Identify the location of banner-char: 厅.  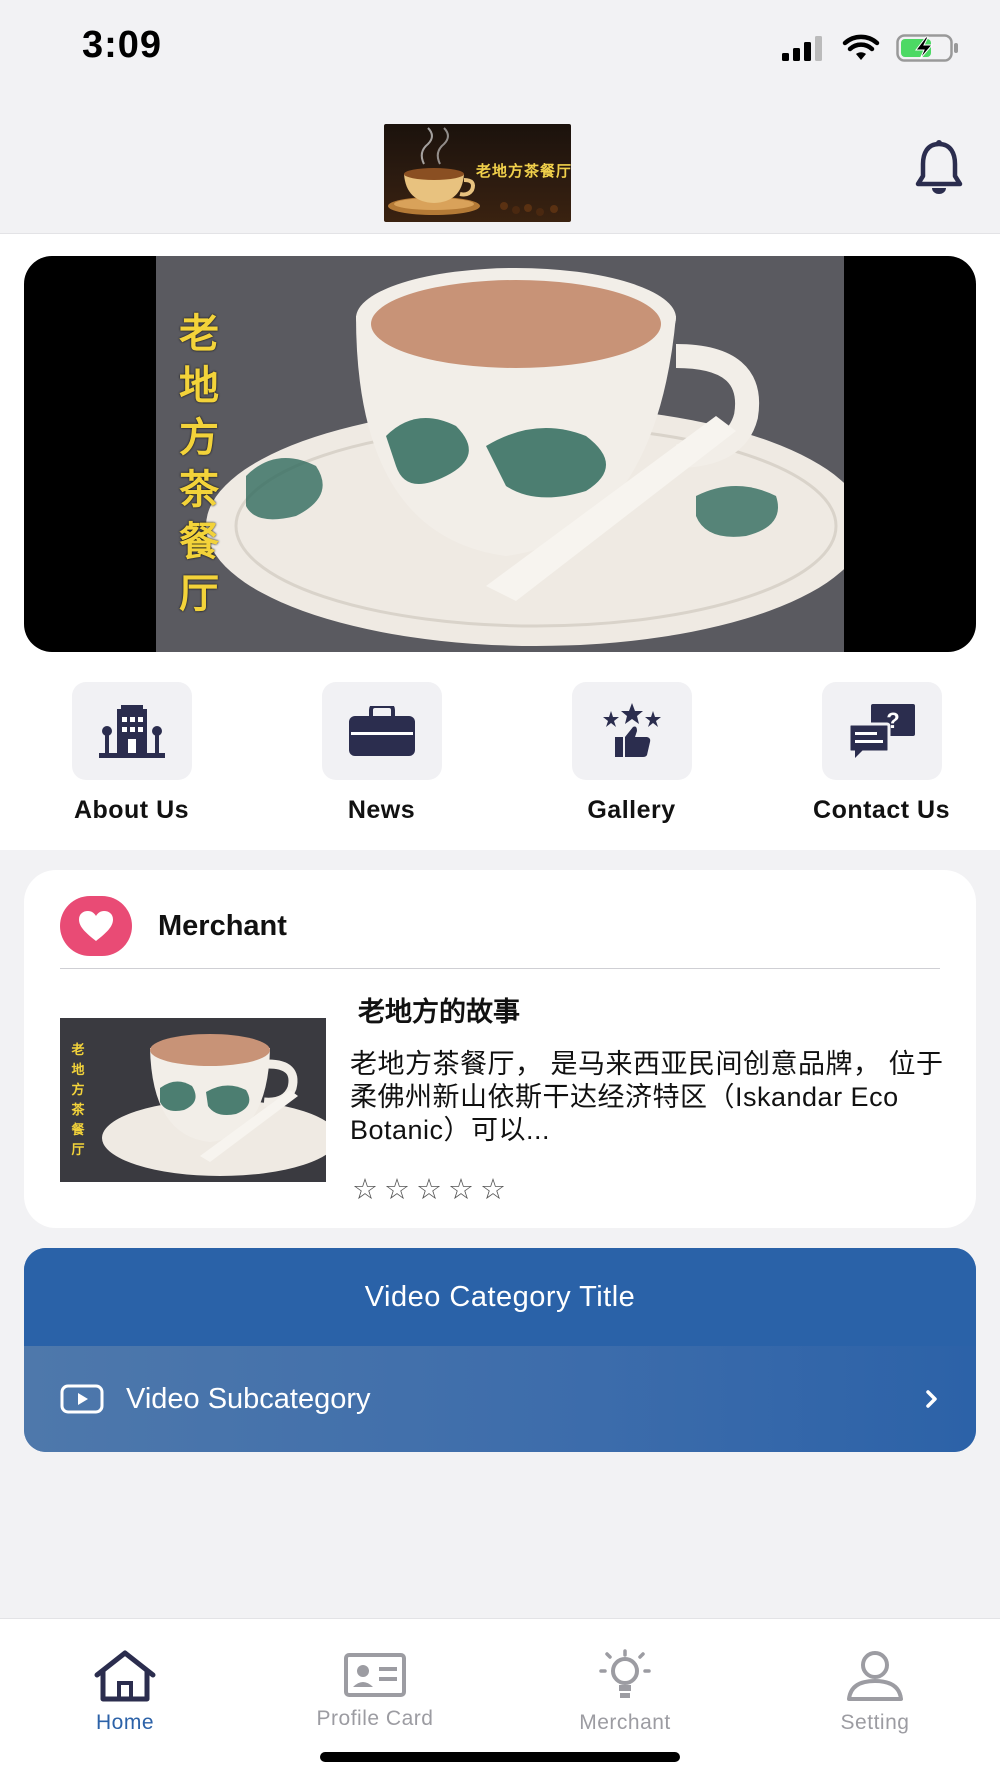
(199, 594).